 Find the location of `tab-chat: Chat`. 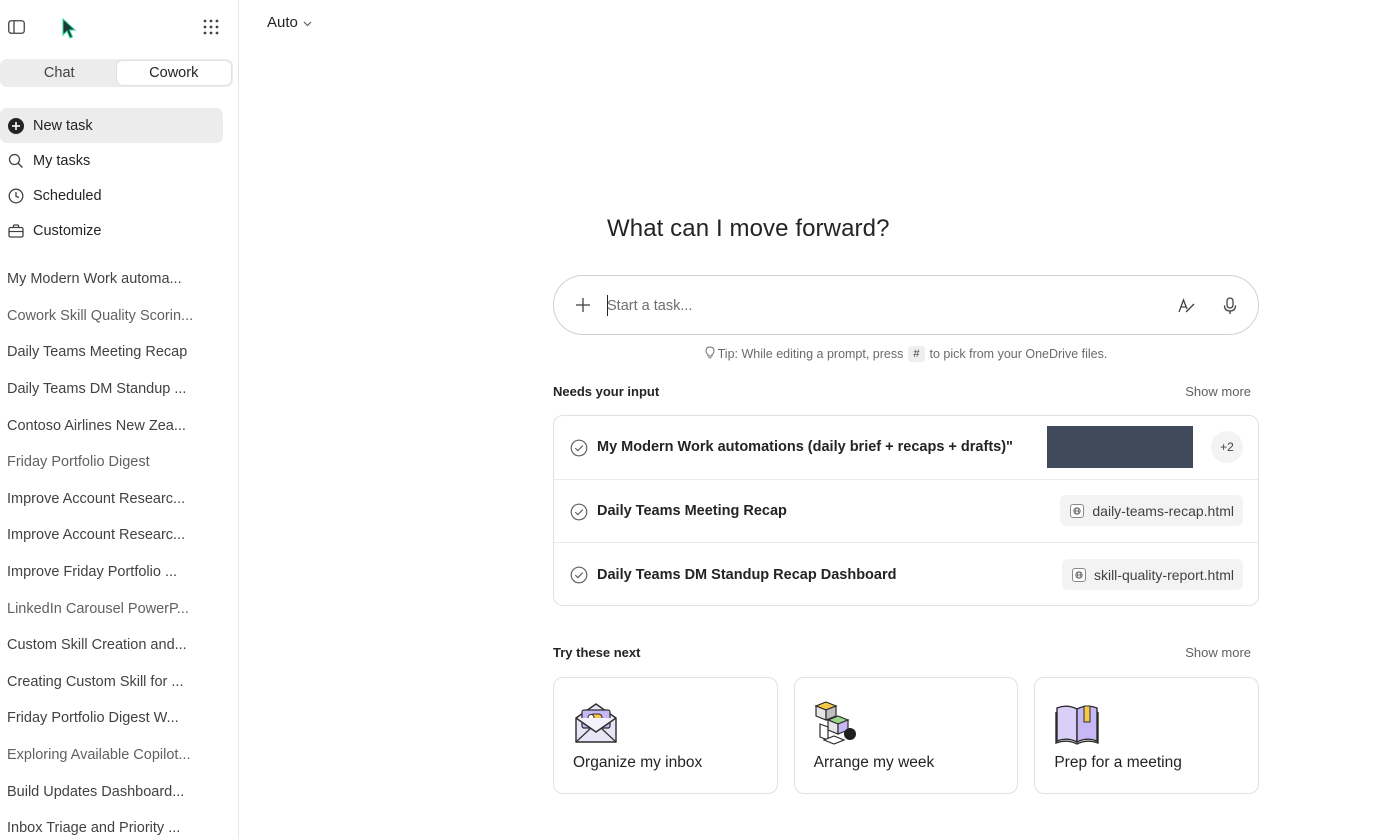

tab-chat: Chat is located at coordinates (59, 73).